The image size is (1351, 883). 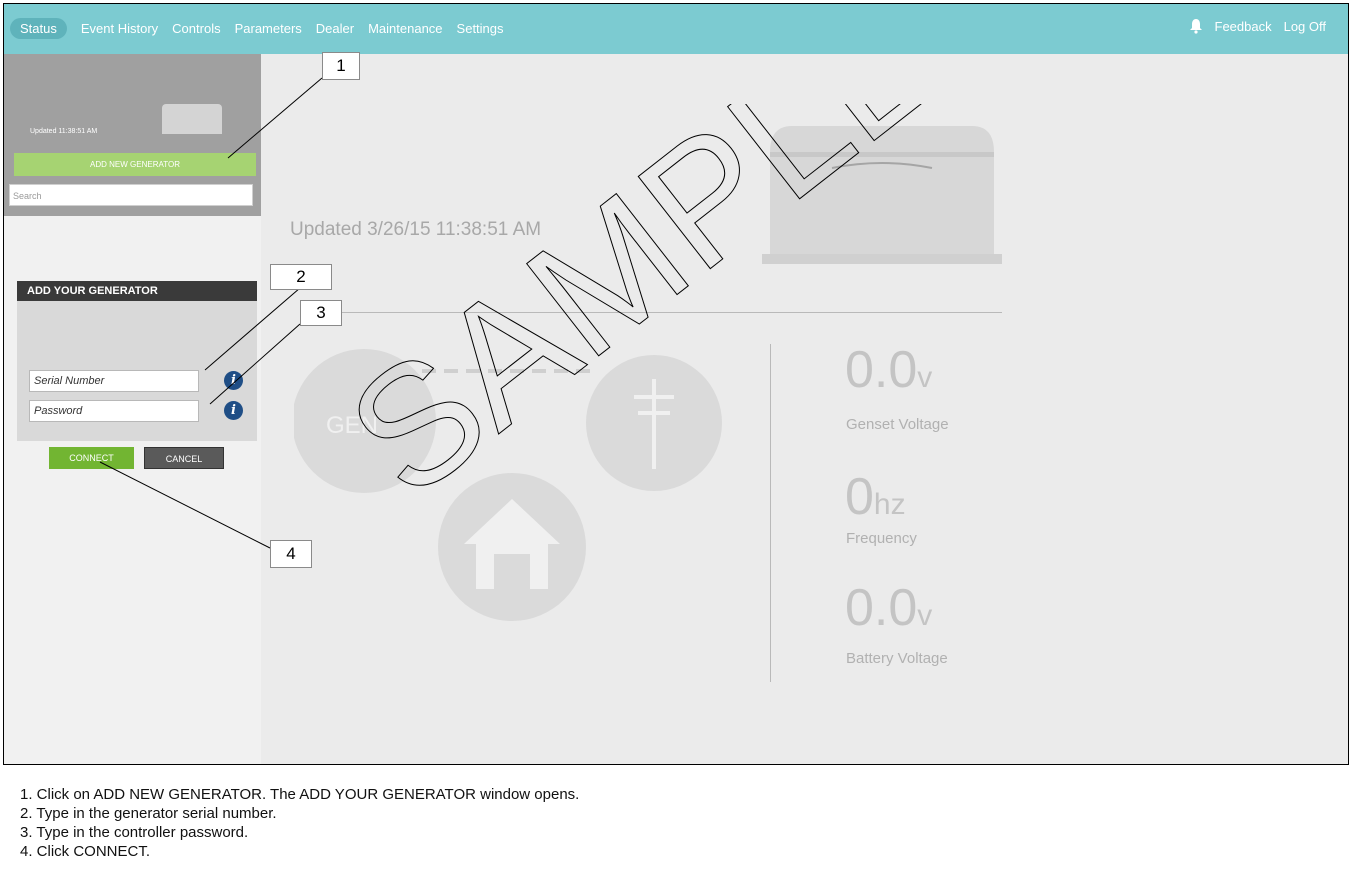 I want to click on instruction-step: 3. Type in the controller password., so click(x=134, y=832).